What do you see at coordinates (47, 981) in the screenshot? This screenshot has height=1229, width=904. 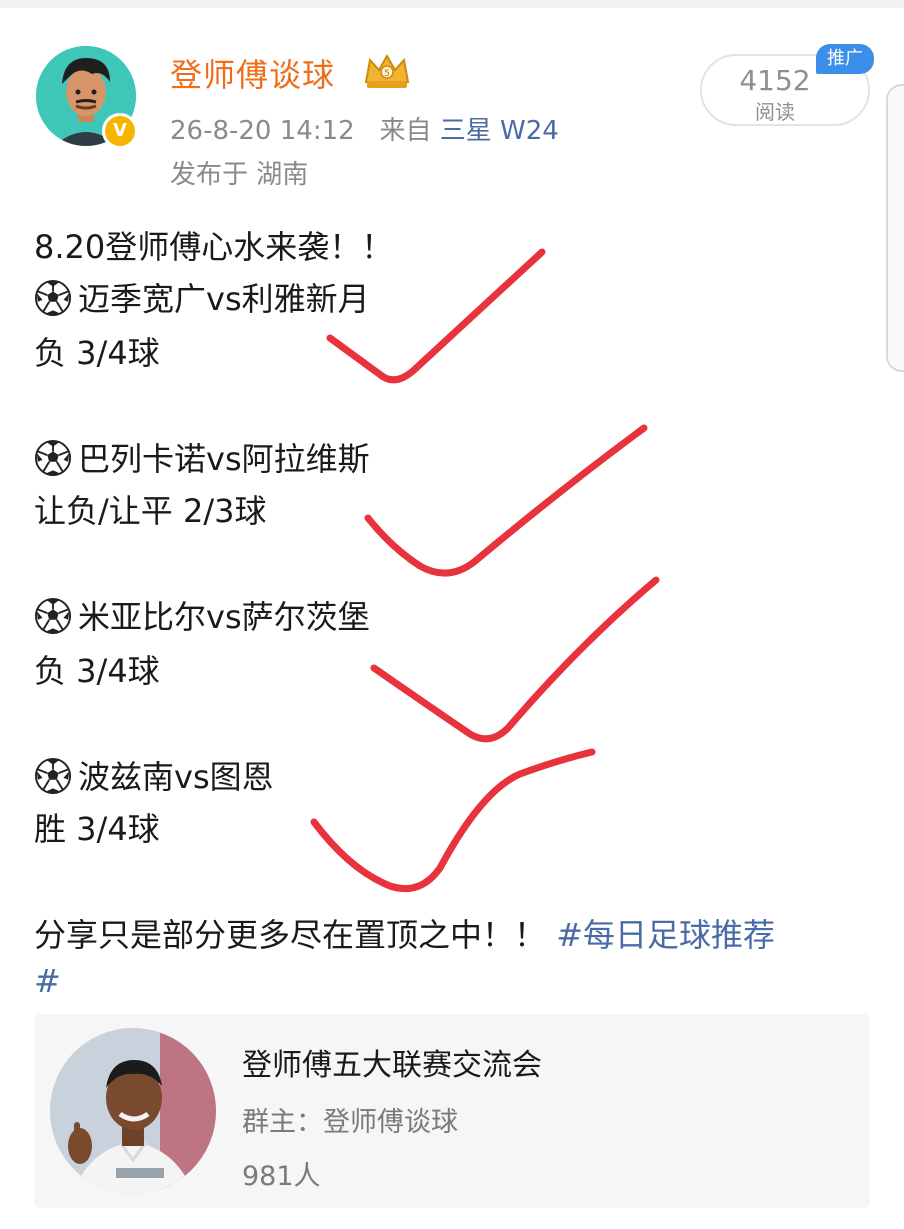 I see `hashtag-link-end: #` at bounding box center [47, 981].